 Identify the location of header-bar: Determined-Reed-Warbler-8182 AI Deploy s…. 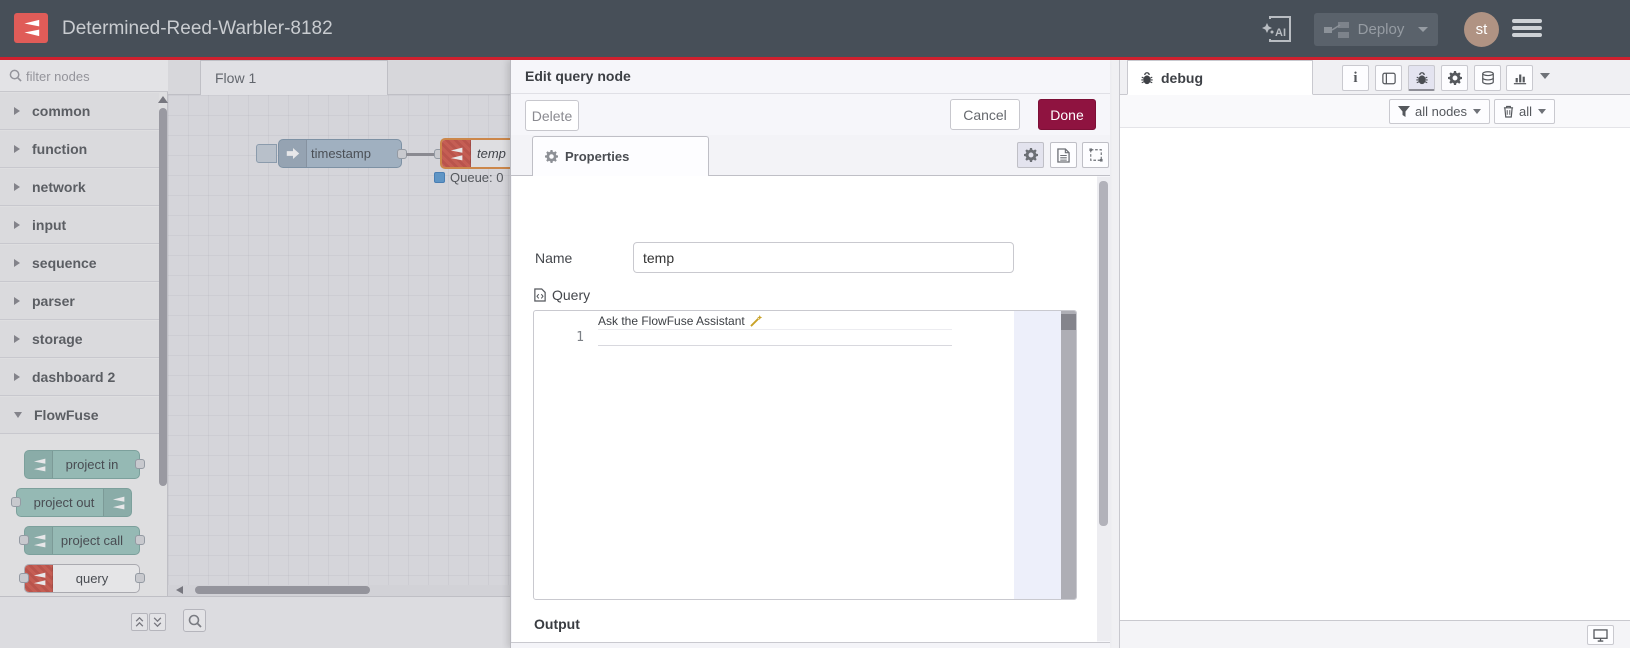
(815, 30).